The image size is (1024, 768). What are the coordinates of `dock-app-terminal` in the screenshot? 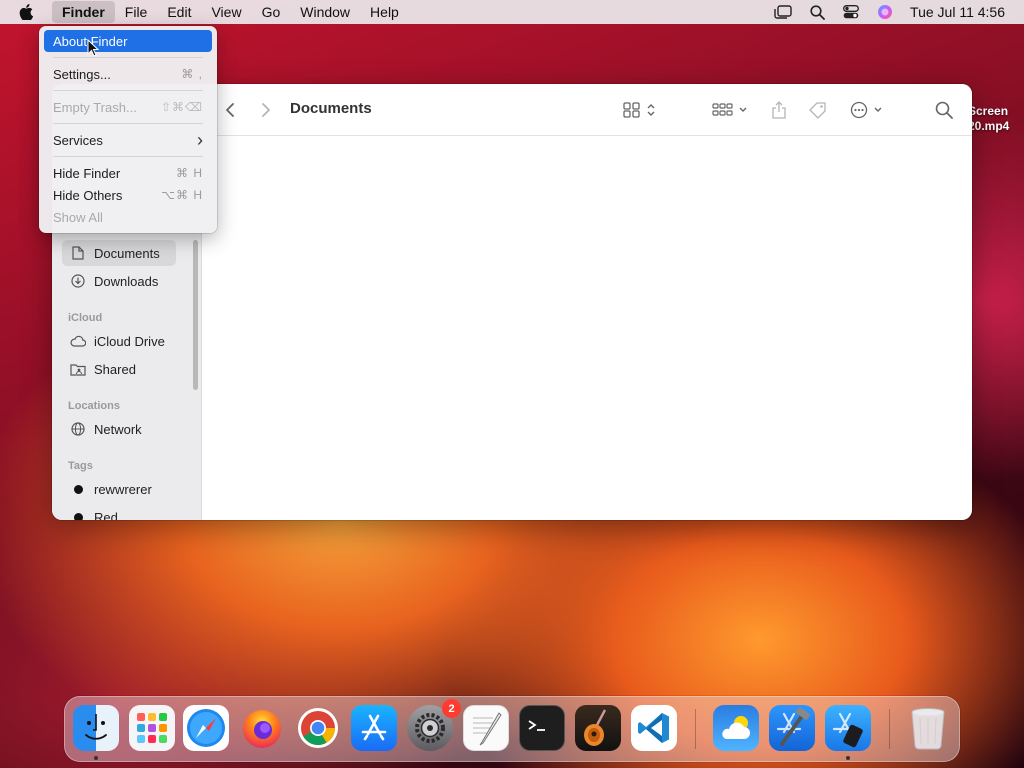 It's located at (542, 728).